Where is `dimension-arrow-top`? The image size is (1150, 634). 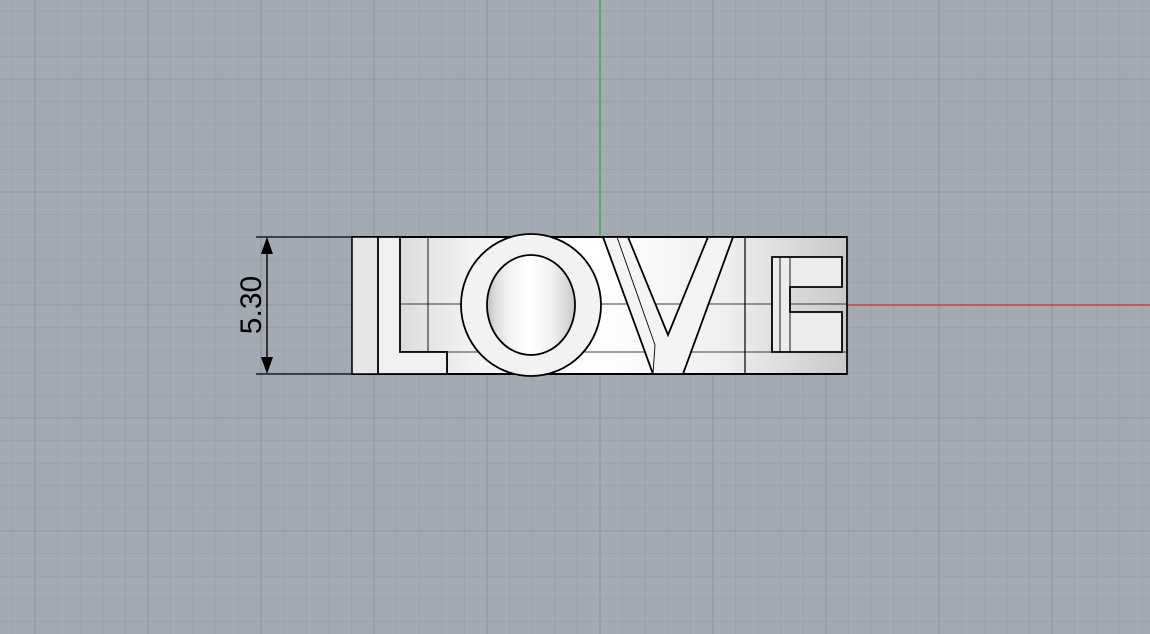 dimension-arrow-top is located at coordinates (267, 245).